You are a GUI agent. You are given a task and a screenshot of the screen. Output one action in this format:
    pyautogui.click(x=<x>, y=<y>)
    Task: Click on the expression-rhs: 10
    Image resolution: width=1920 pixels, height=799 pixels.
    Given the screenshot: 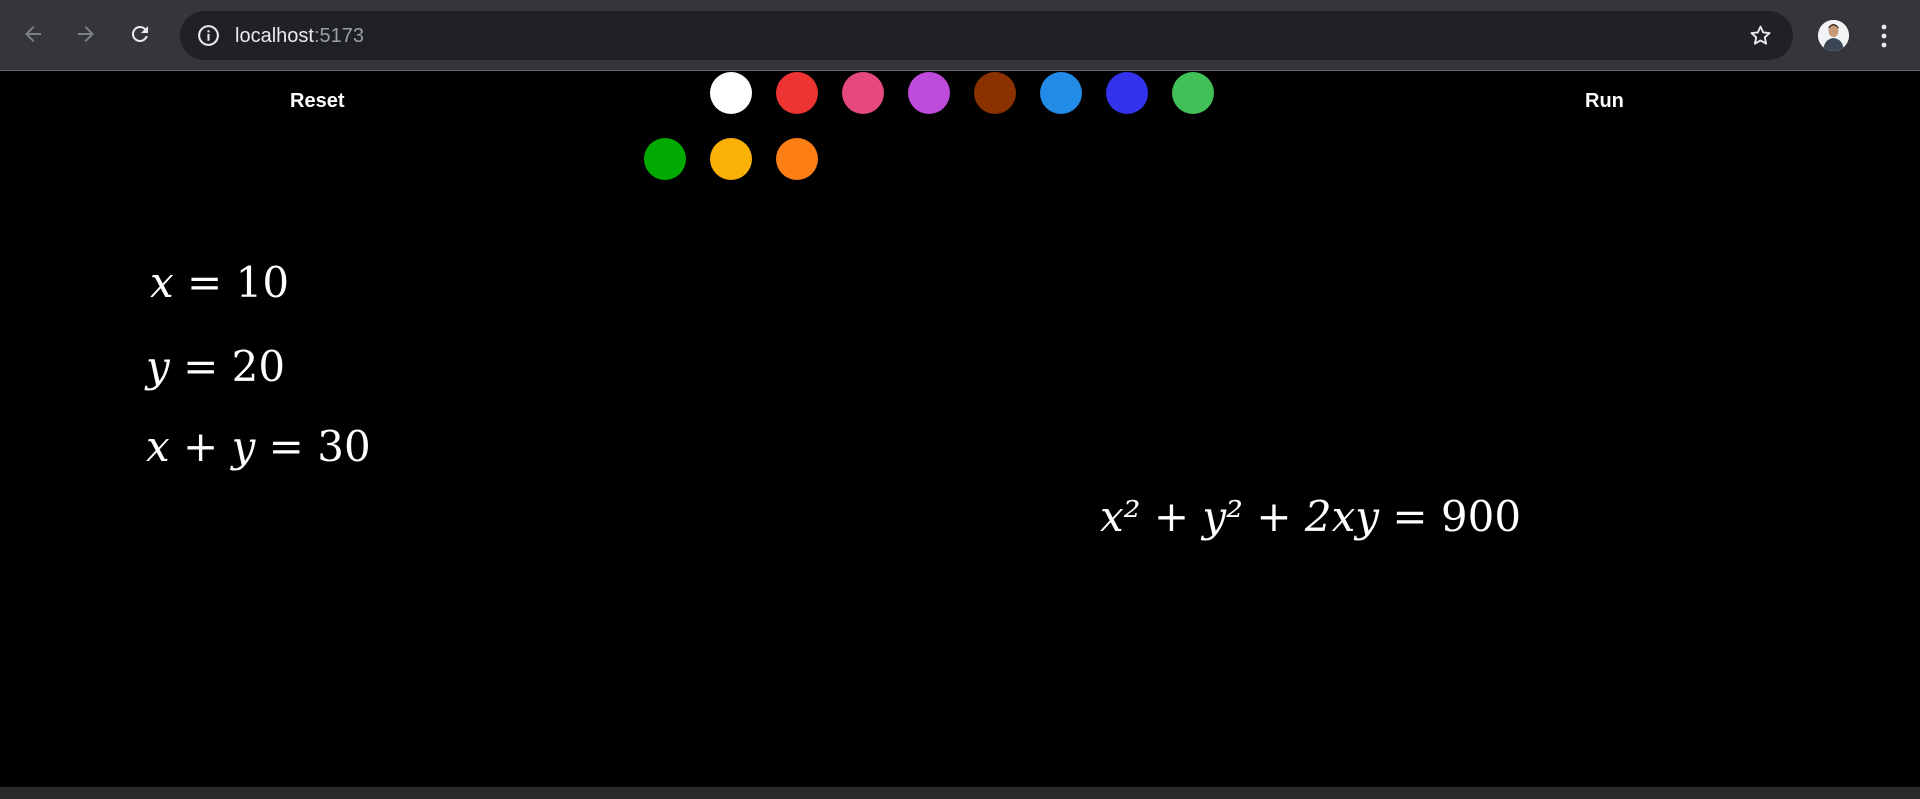 What is the action you would take?
    pyautogui.click(x=262, y=282)
    